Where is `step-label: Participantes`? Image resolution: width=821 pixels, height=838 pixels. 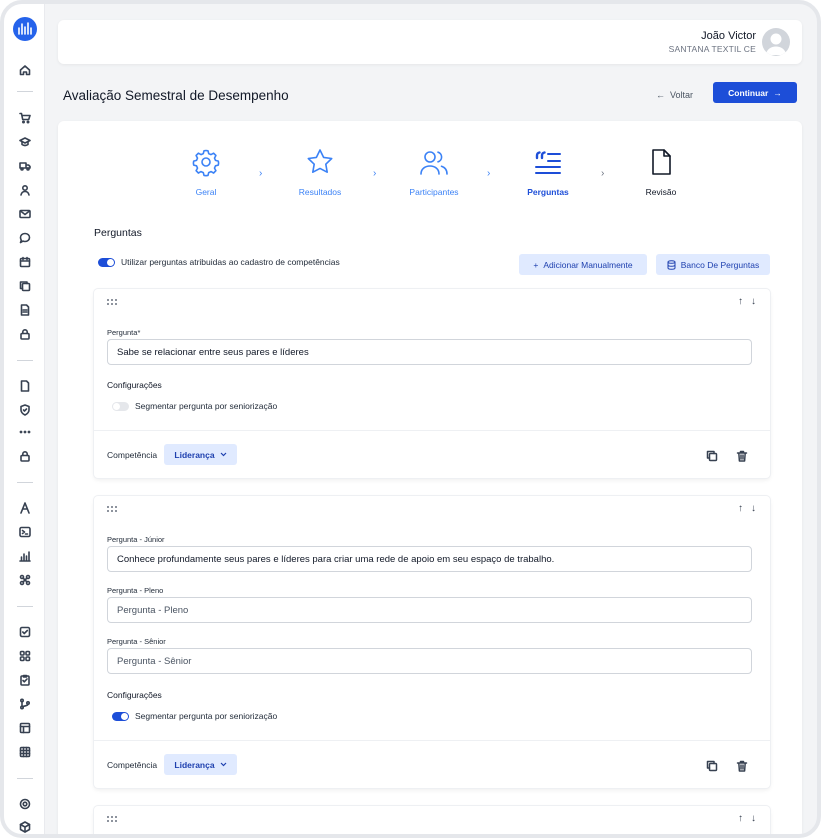 step-label: Participantes is located at coordinates (434, 192).